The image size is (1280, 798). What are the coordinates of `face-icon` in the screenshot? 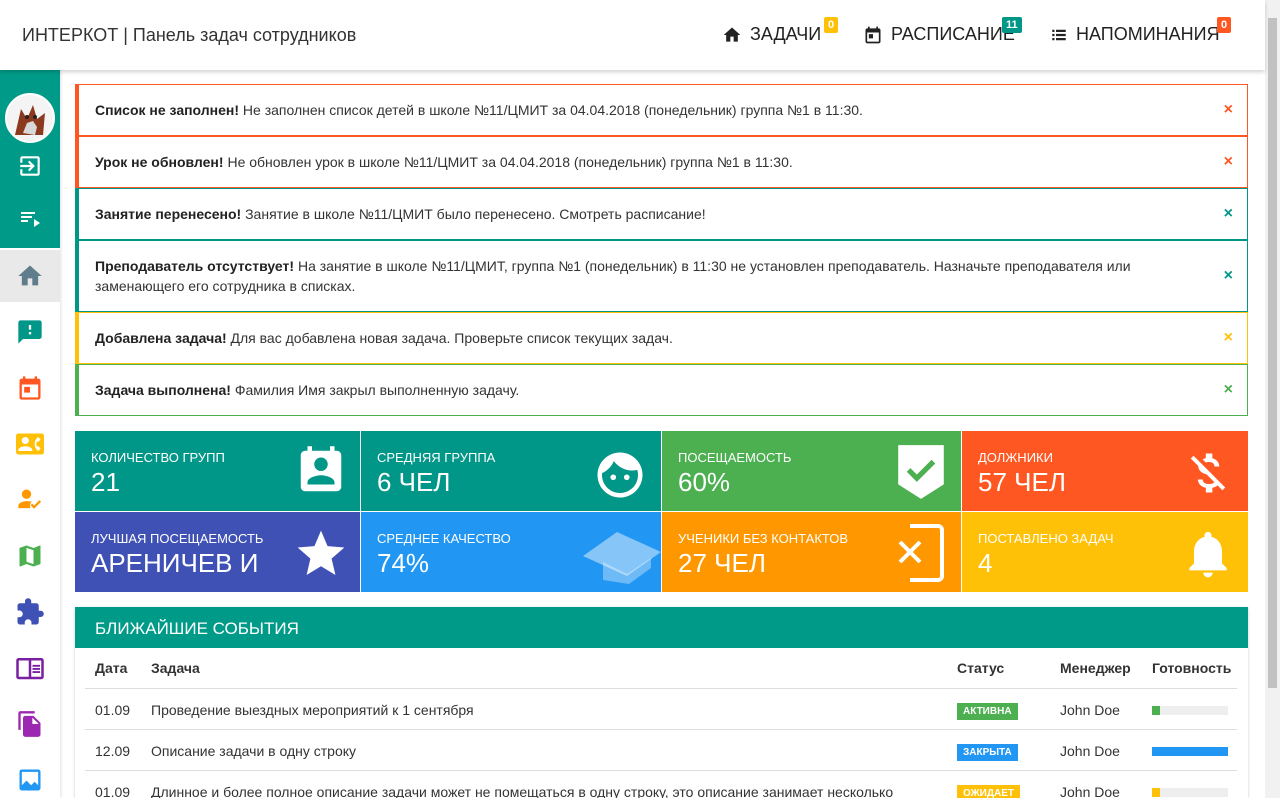 It's located at (620, 475).